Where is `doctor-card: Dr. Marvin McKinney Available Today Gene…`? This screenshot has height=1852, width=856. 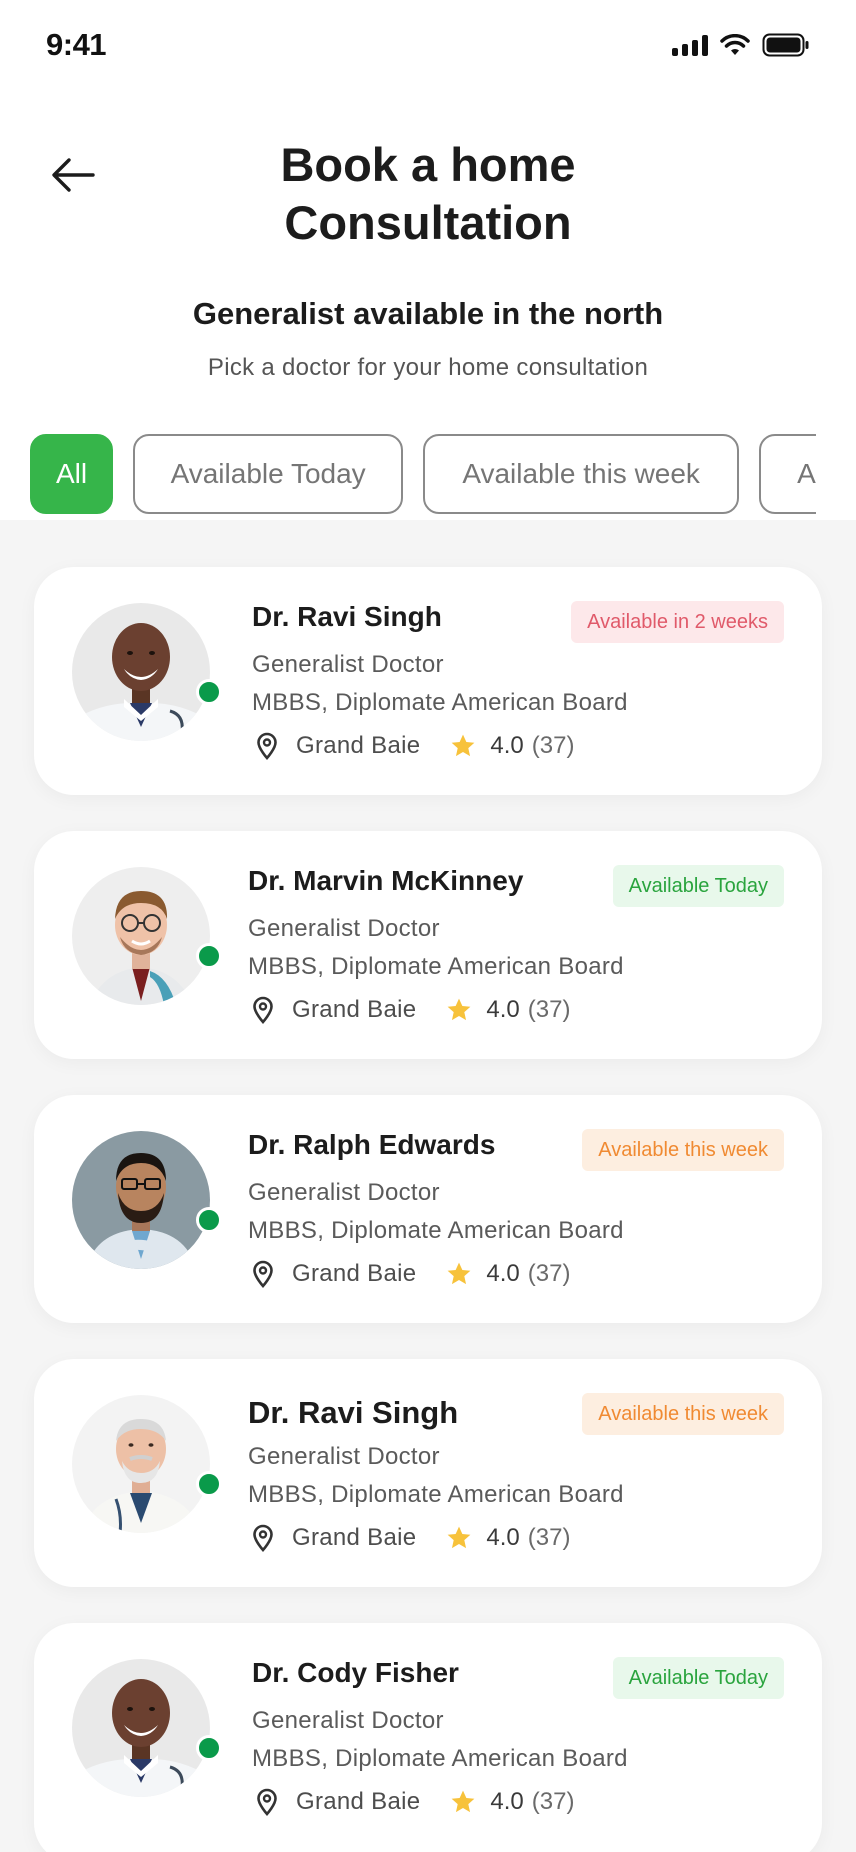 doctor-card: Dr. Marvin McKinney Available Today Gene… is located at coordinates (428, 945).